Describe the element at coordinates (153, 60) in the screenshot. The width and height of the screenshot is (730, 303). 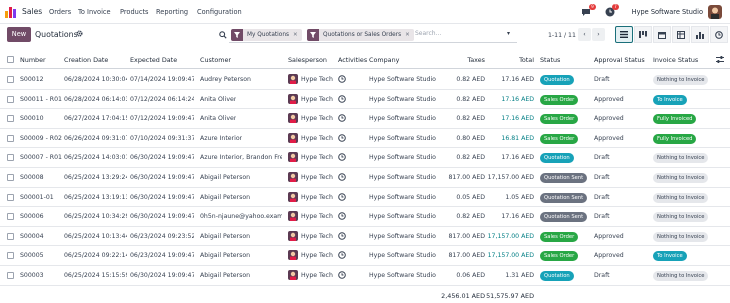
I see `column-header-expected-date: Expected Date` at that location.